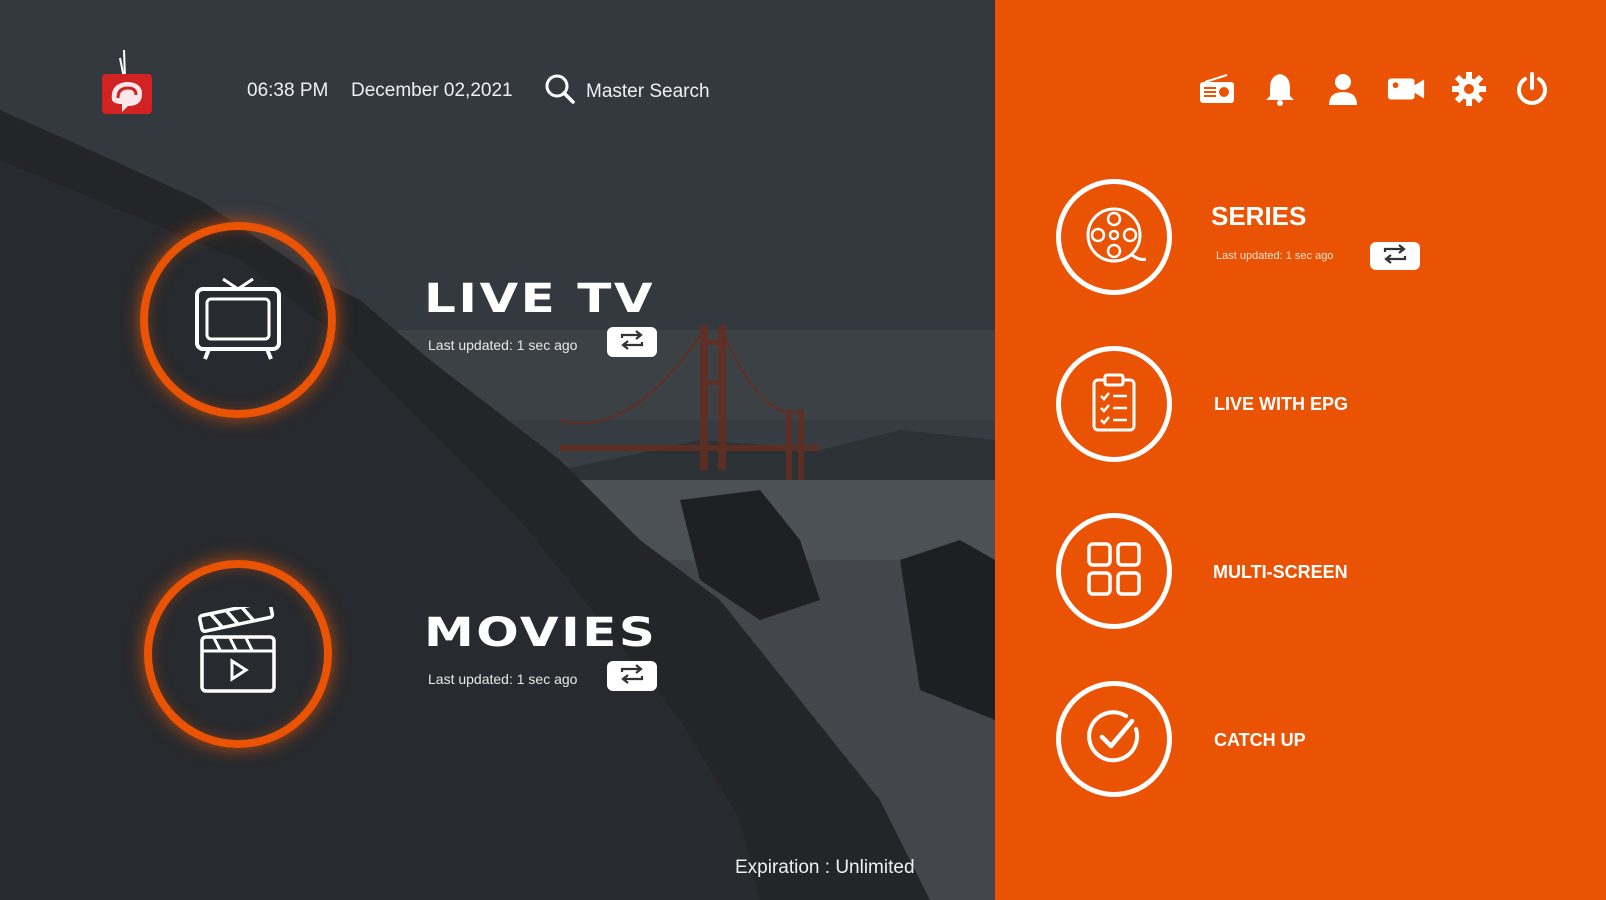 This screenshot has width=1606, height=900. Describe the element at coordinates (541, 633) in the screenshot. I see `movies-title: MOVIES` at that location.